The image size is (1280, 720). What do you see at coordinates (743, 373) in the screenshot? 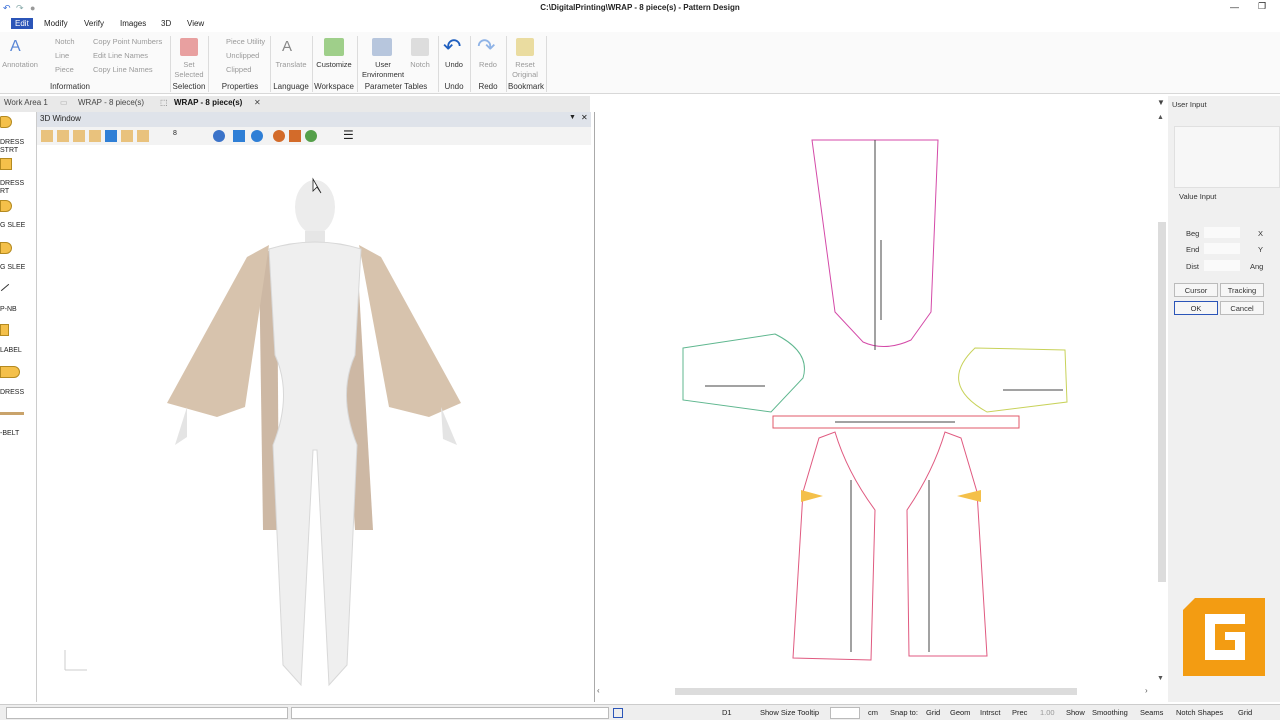
I see `piece-sleeve-left` at bounding box center [743, 373].